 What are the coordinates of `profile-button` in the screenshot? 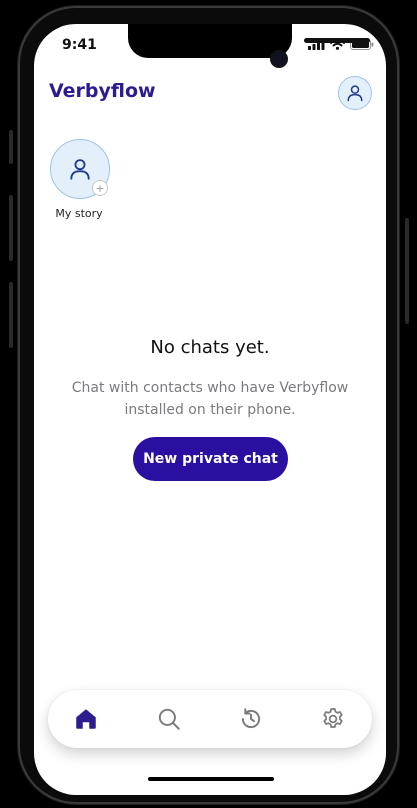 It's located at (355, 93).